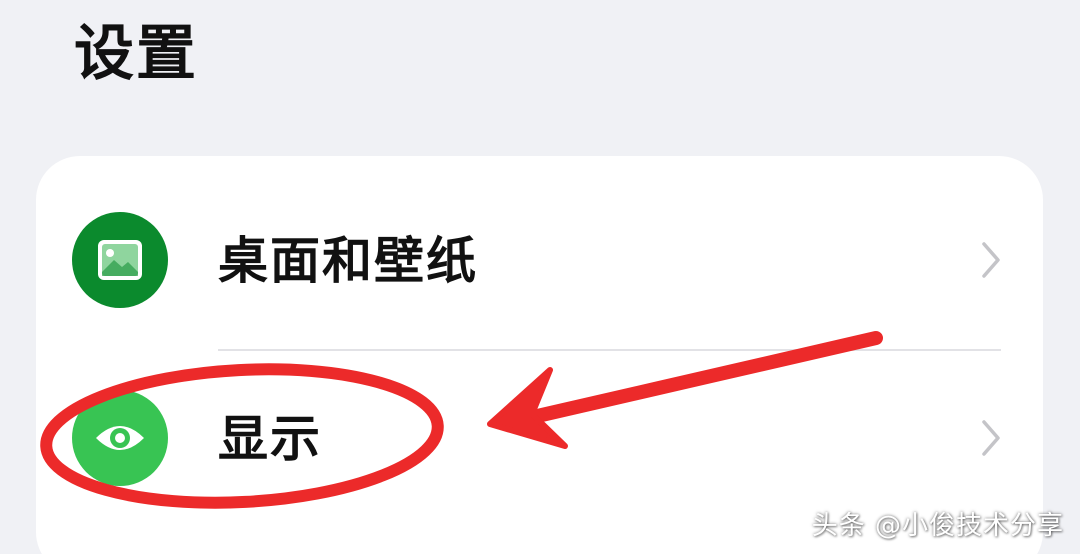 This screenshot has height=554, width=1080. I want to click on watermark: 头条 @小俊技术分享, so click(937, 526).